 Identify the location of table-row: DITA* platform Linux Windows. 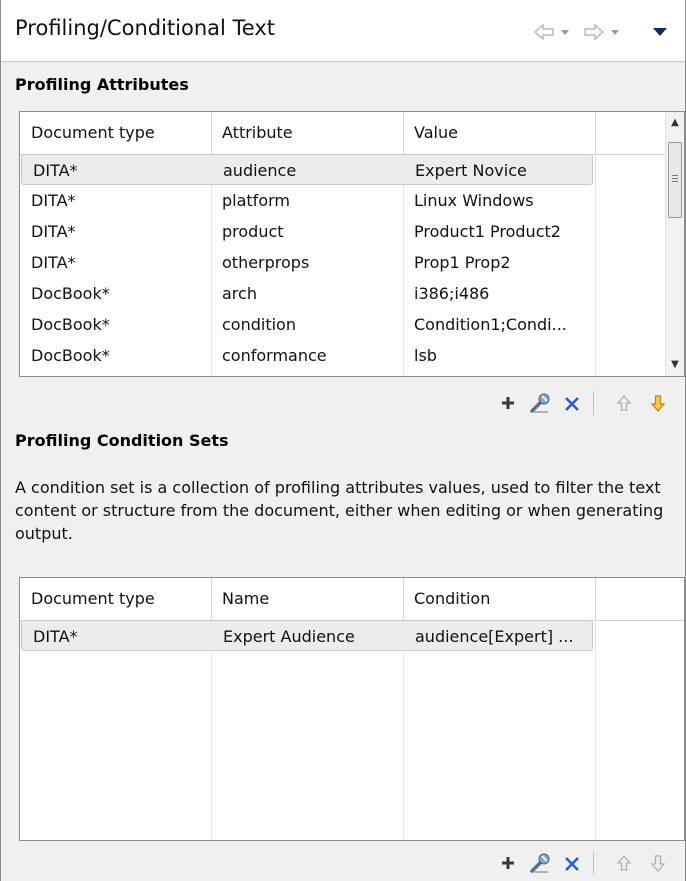
(307, 200).